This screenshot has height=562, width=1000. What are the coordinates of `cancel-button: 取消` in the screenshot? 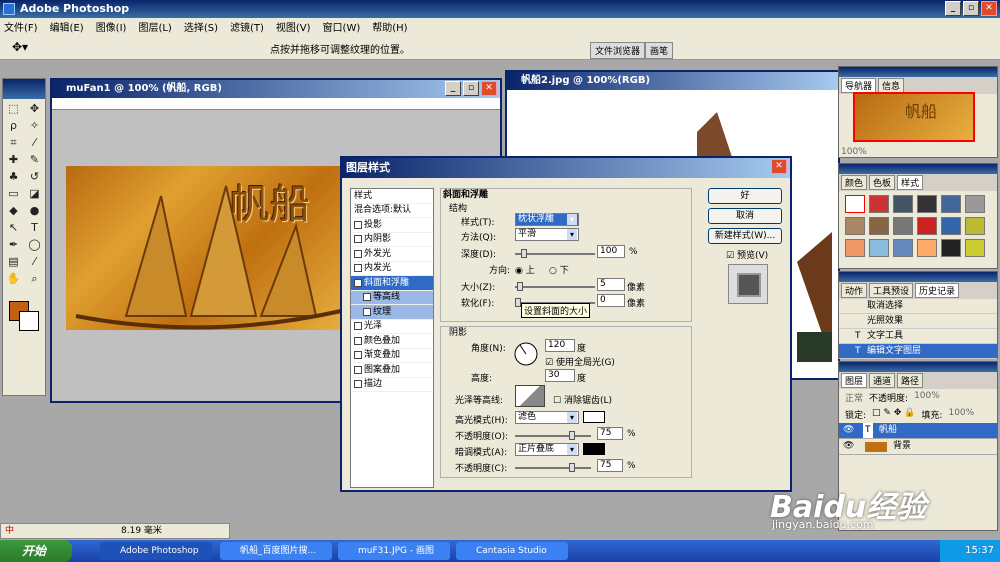 It's located at (745, 216).